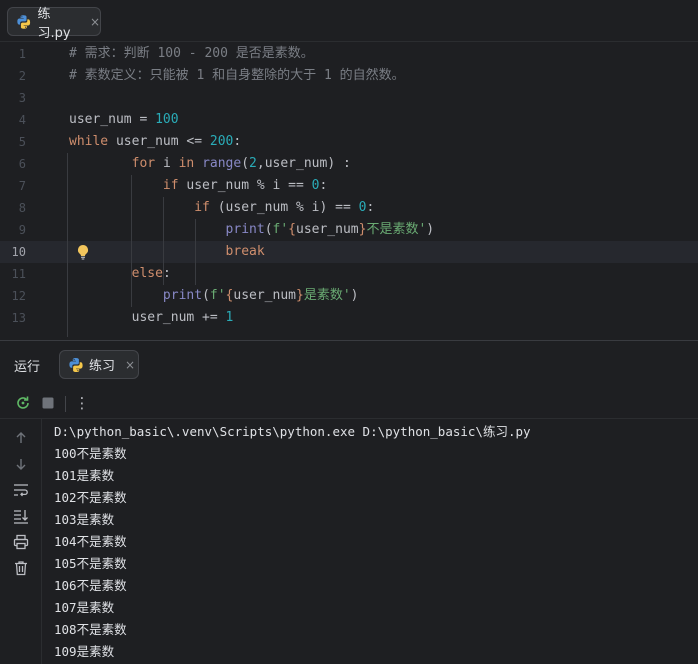  I want to click on clear-all-button, so click(21, 568).